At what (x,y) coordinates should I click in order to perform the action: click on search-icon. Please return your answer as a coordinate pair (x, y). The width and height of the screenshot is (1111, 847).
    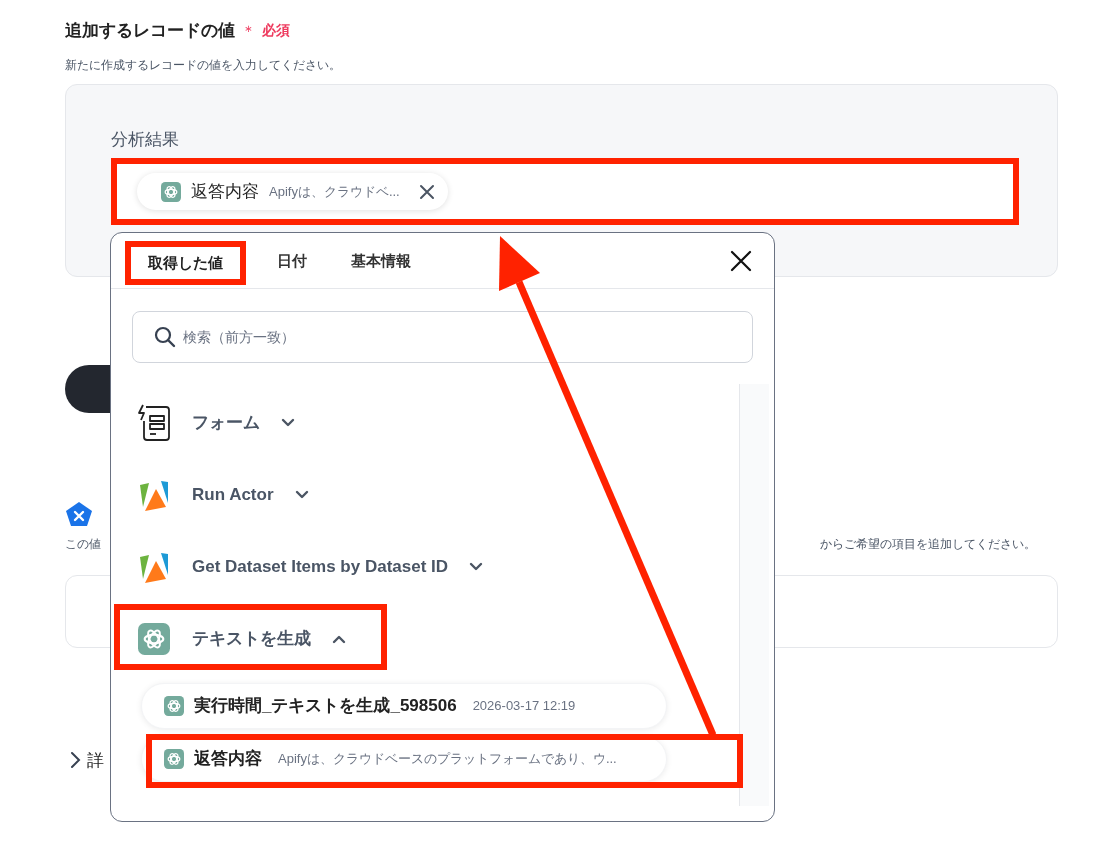
    Looking at the image, I should click on (165, 337).